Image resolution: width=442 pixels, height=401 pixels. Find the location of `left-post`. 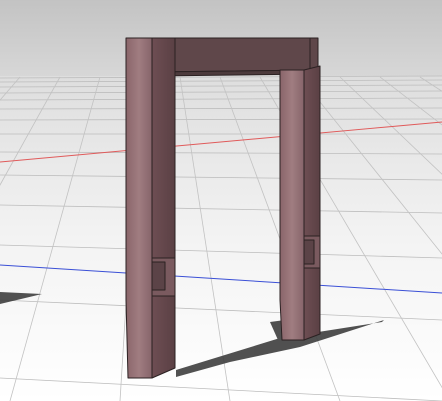

left-post is located at coordinates (150, 208).